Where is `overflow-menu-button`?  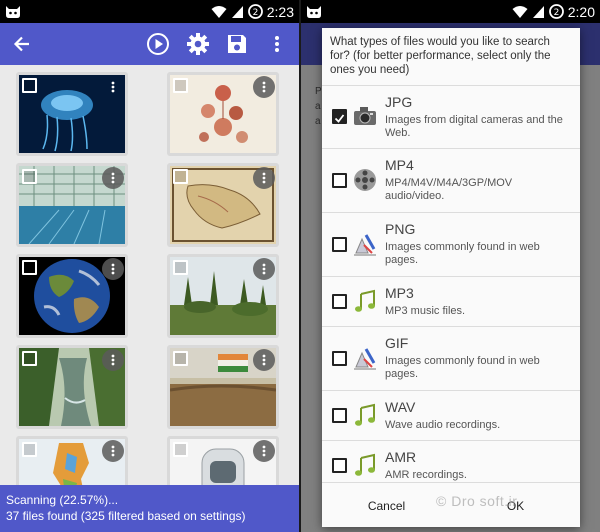 overflow-menu-button is located at coordinates (277, 44).